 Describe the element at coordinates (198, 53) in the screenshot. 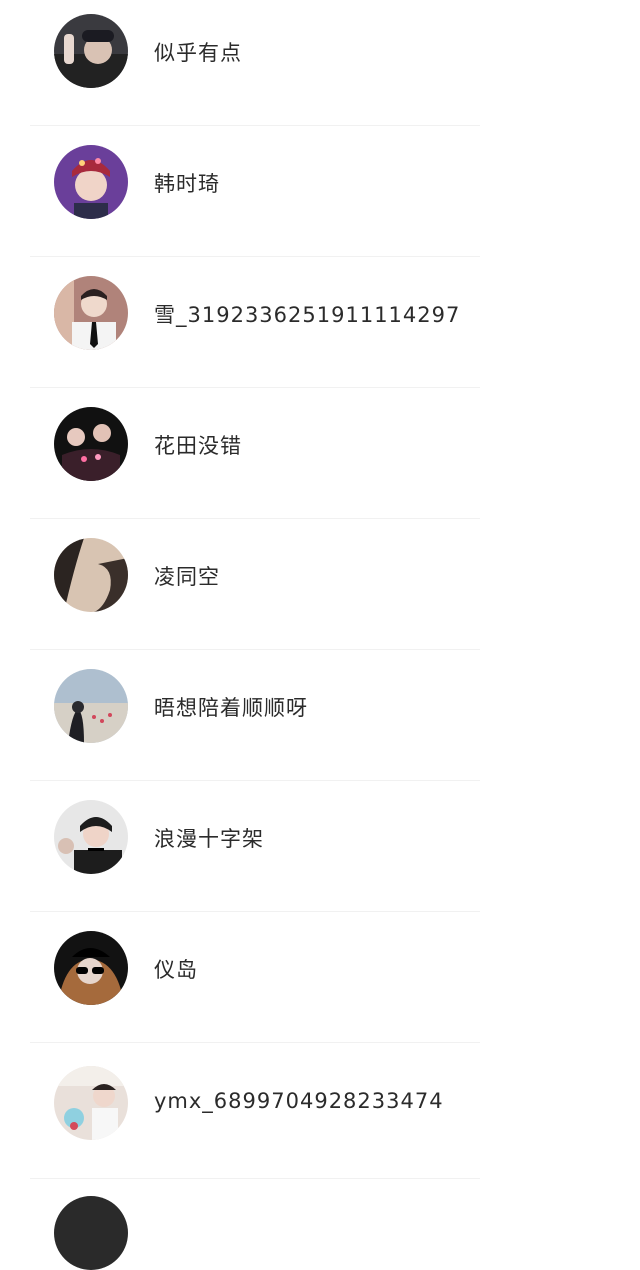

I see `contact-name: 似乎有点` at that location.